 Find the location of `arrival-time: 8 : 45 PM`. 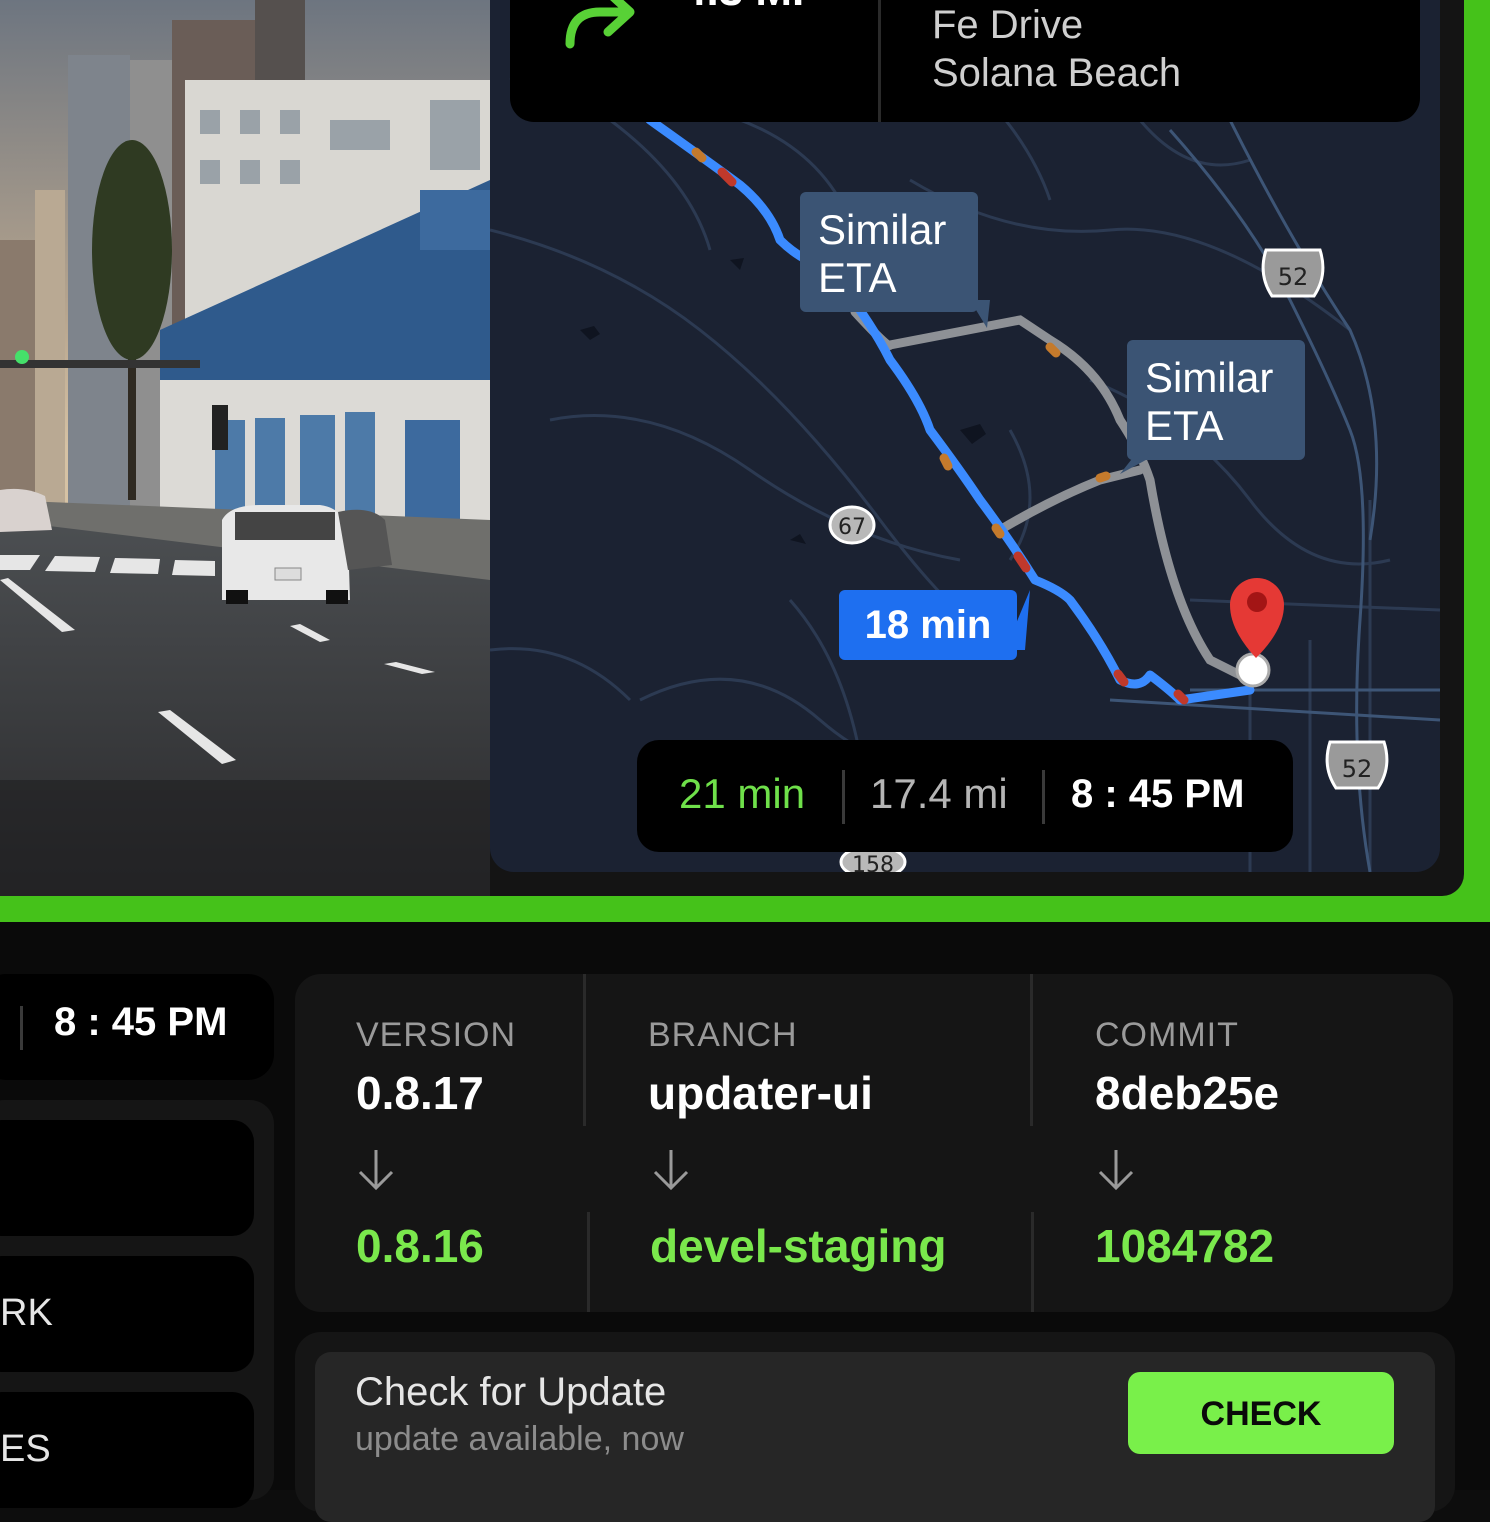

arrival-time: 8 : 45 PM is located at coordinates (1158, 794).